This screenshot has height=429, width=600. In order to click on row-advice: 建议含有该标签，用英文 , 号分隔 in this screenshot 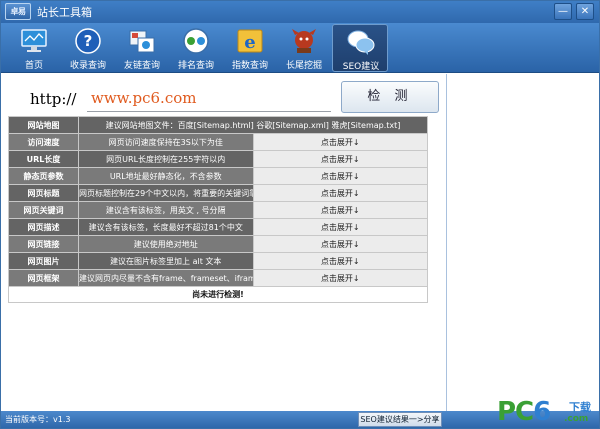, I will do `click(166, 210)`.